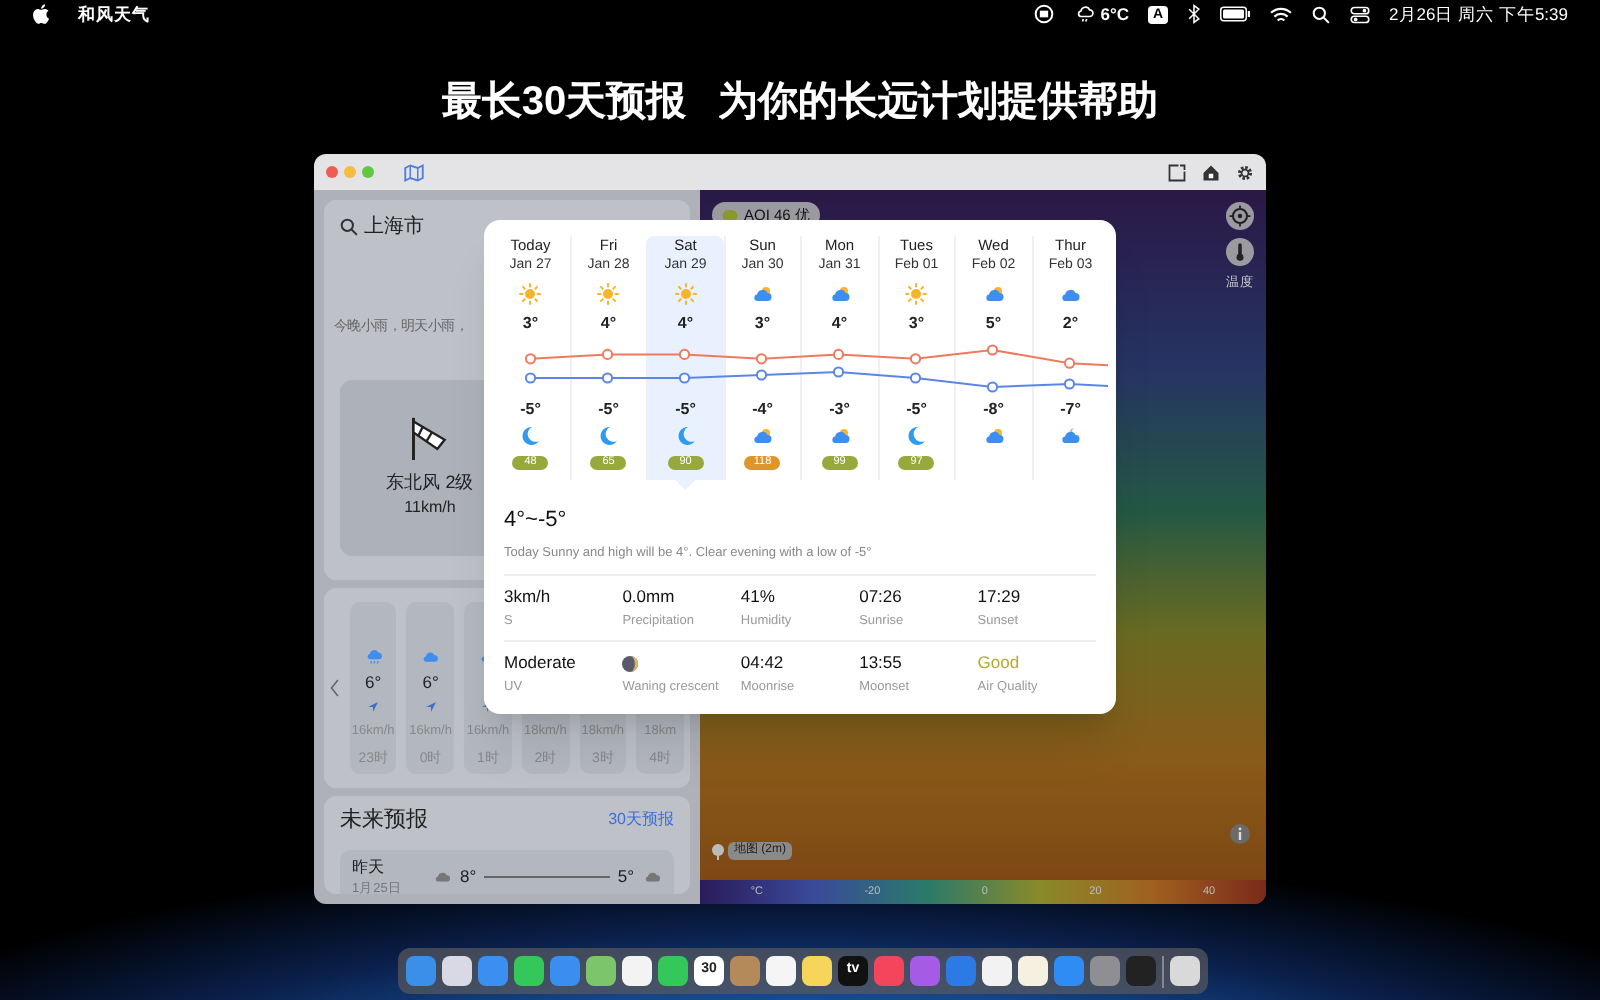  What do you see at coordinates (1070, 436) in the screenshot?
I see `moon-cloud-icon` at bounding box center [1070, 436].